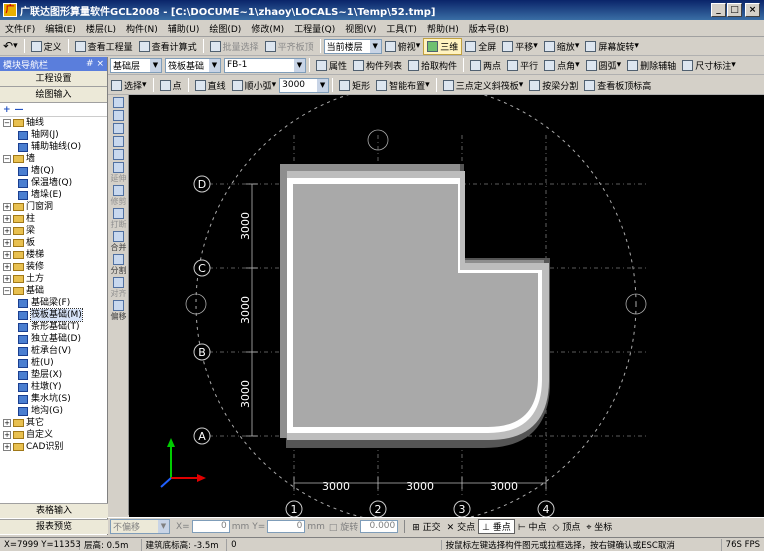 Image resolution: width=764 pixels, height=551 pixels. I want to click on zoom-button: 缩放 ▾, so click(562, 46).